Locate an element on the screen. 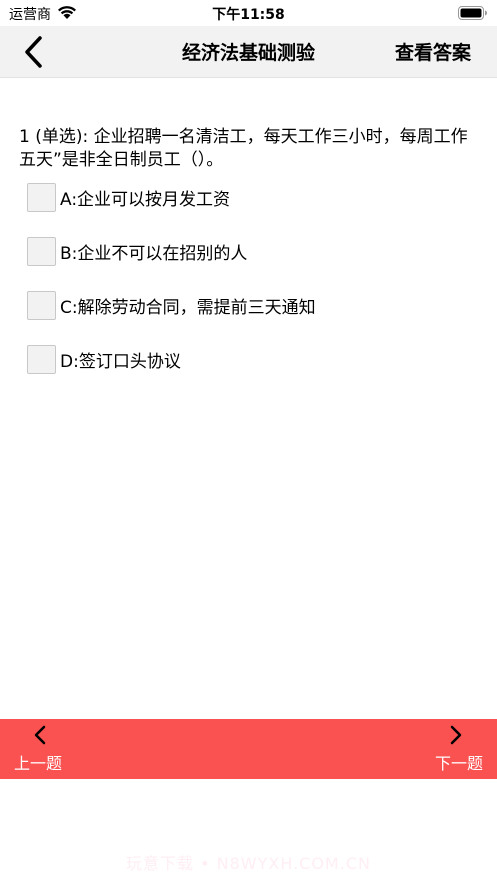  navigation-bar: 经济法基础测验 查看答案 is located at coordinates (248, 52).